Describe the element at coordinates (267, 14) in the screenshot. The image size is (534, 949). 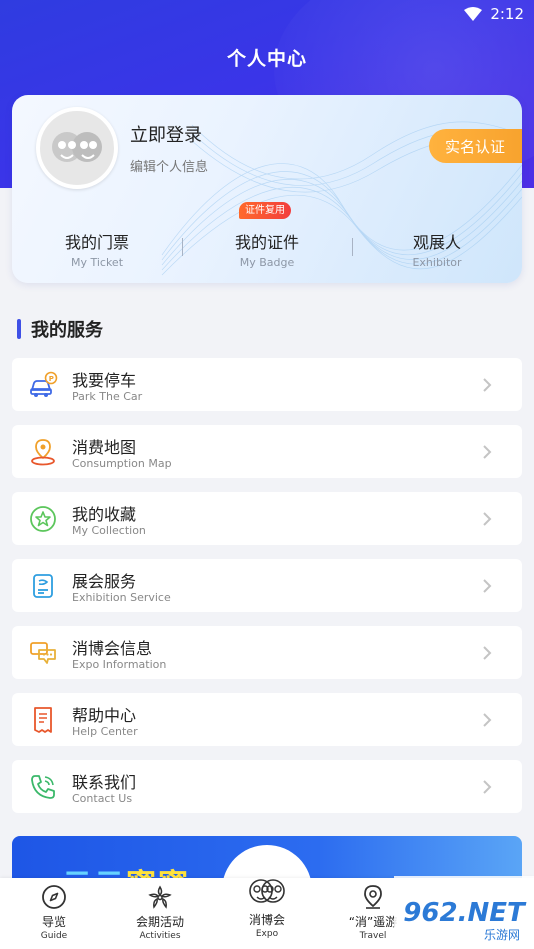
I see `status-bar: 2:12` at that location.